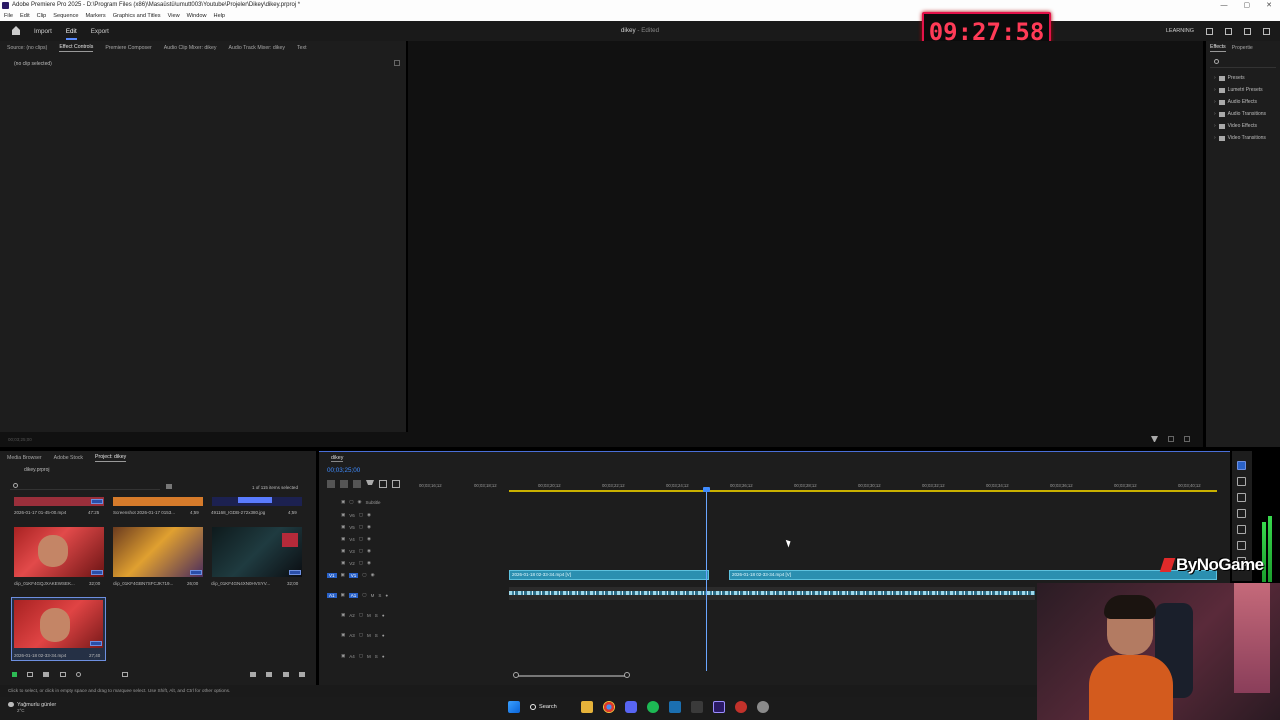 This screenshot has width=1280, height=720. What do you see at coordinates (652, 707) in the screenshot?
I see `spotify-icon` at bounding box center [652, 707].